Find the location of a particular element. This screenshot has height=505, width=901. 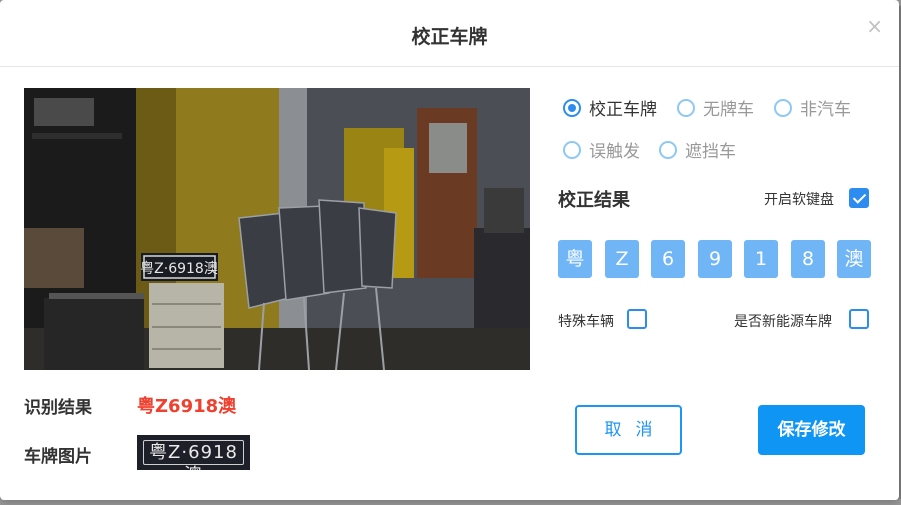

correction-result-title: 校正结果 is located at coordinates (594, 200).